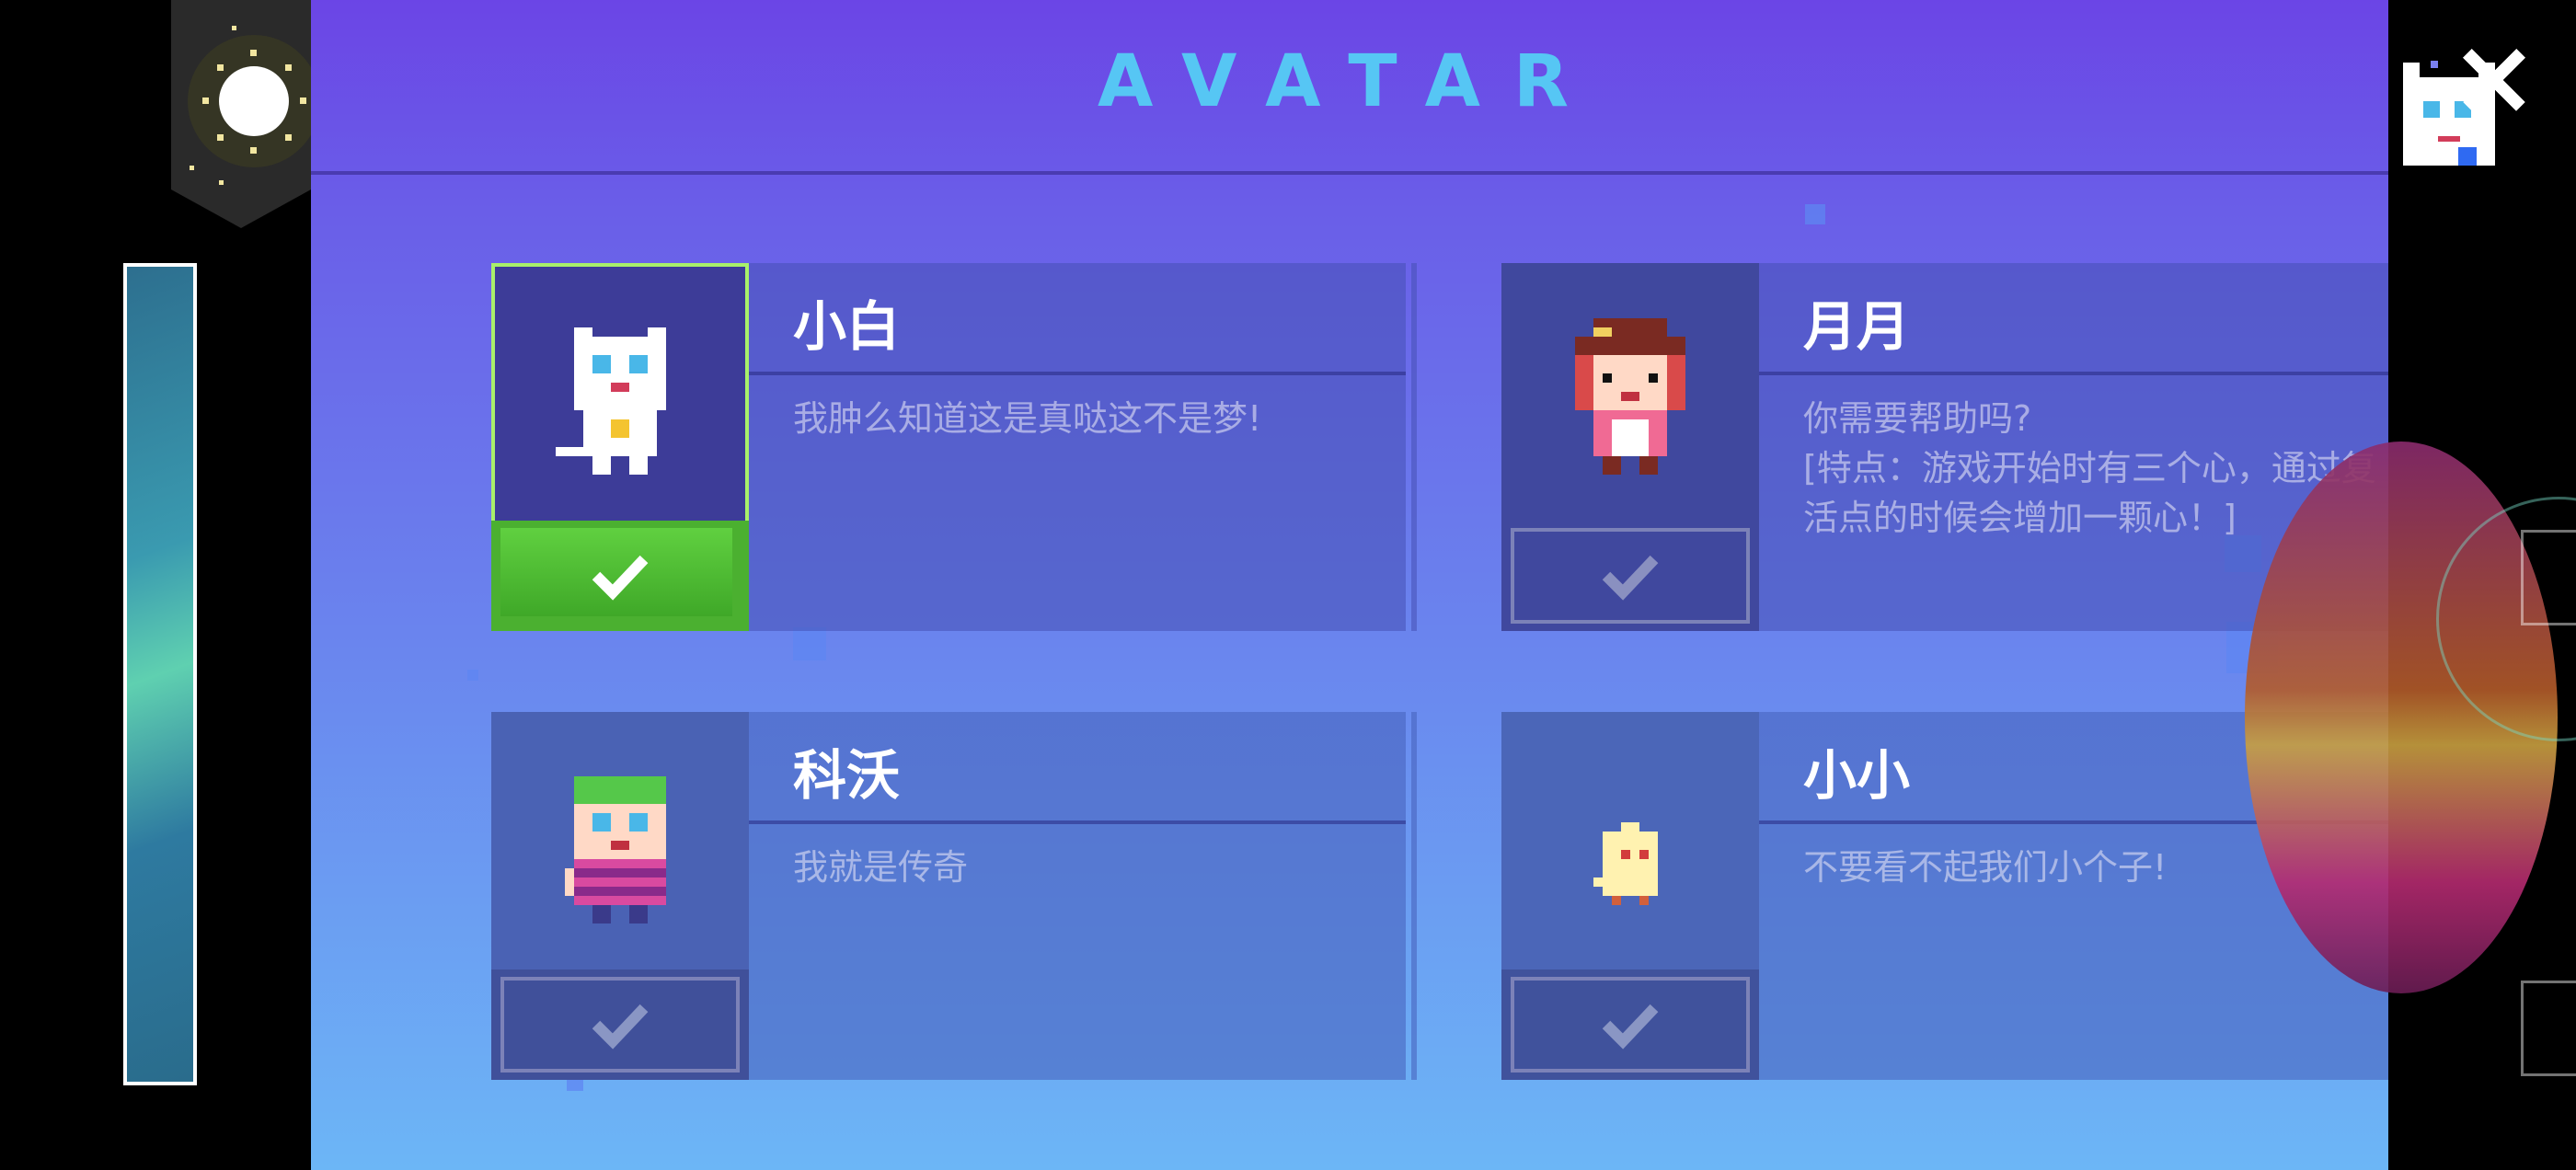  I want to click on avatar-info: 科沃 我就是传奇, so click(1077, 896).